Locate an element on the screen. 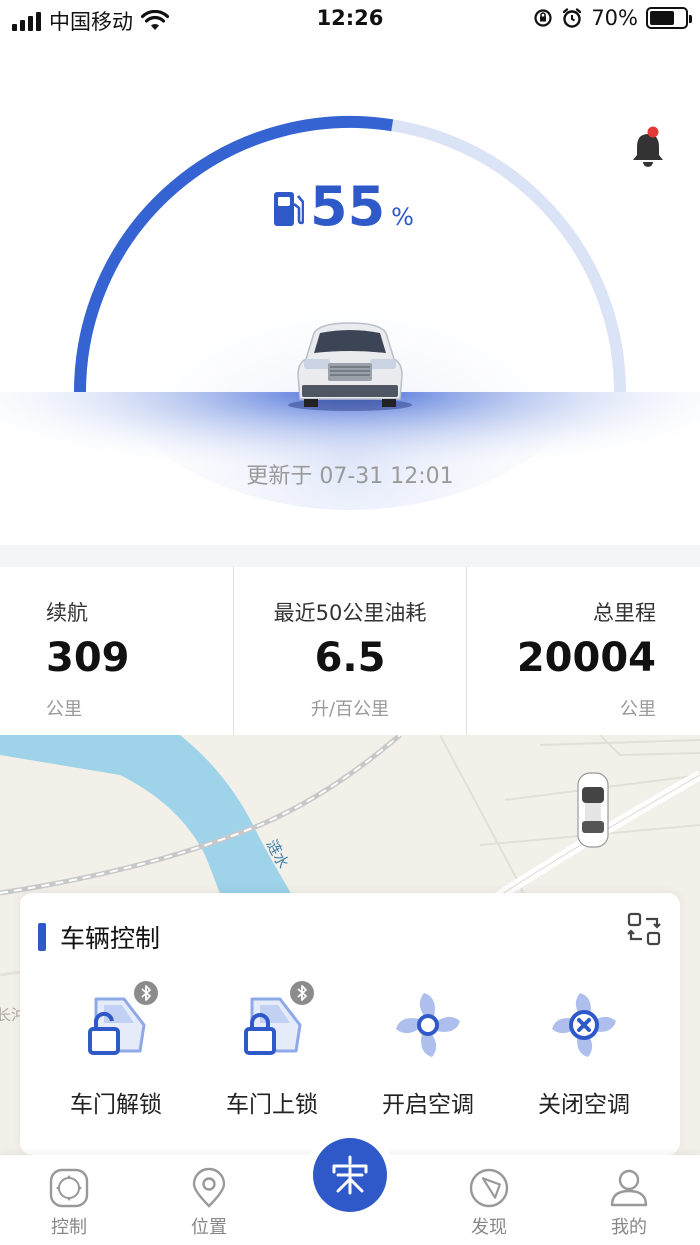 The height and width of the screenshot is (1245, 700). brand-logo-icon is located at coordinates (350, 1175).